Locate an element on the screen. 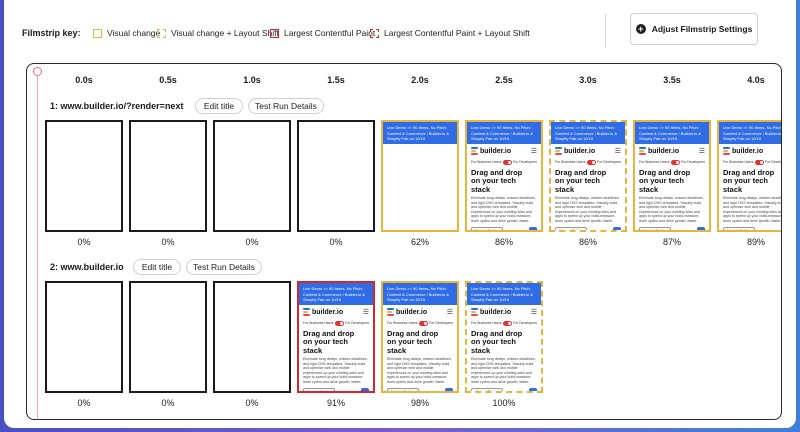 Image resolution: width=800 pixels, height=432 pixels. timeline-tick-label: 4.0s is located at coordinates (756, 80).